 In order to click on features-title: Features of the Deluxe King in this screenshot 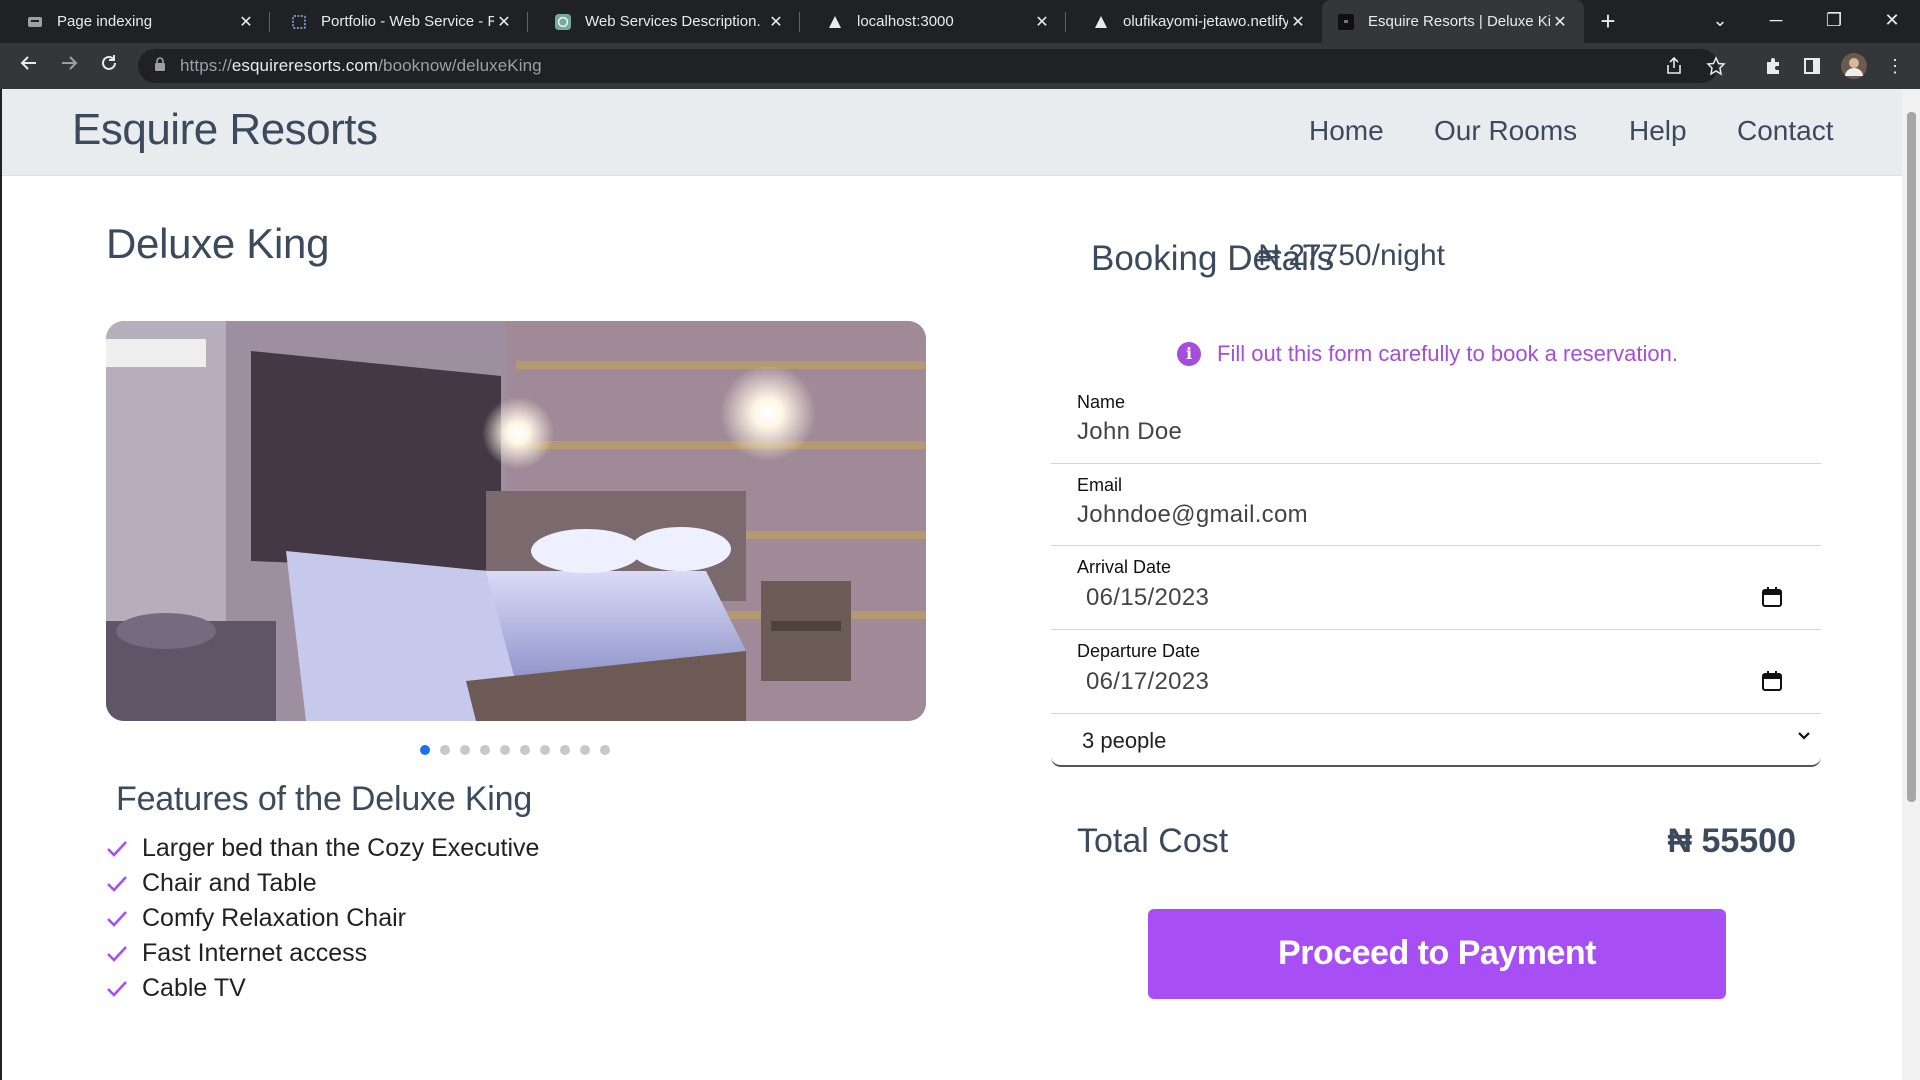, I will do `click(324, 799)`.